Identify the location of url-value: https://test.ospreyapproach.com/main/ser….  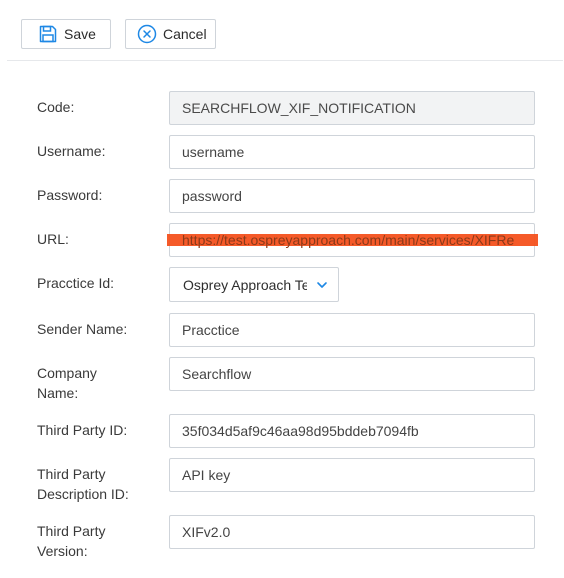
(348, 240).